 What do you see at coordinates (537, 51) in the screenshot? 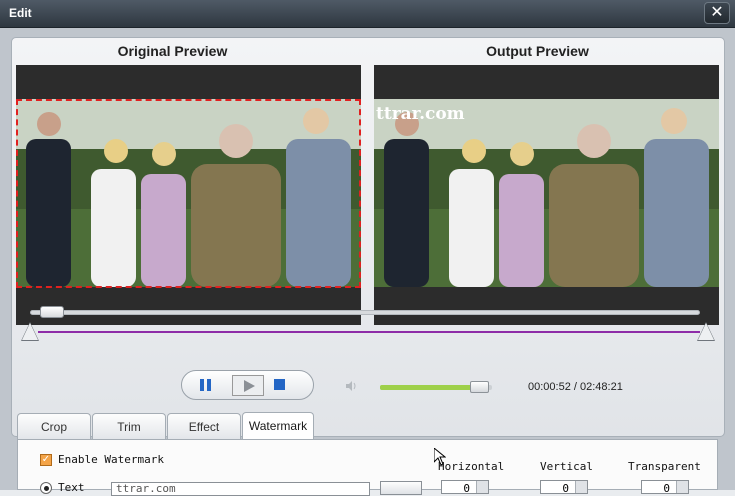
I see `output-preview-label: Output Preview` at bounding box center [537, 51].